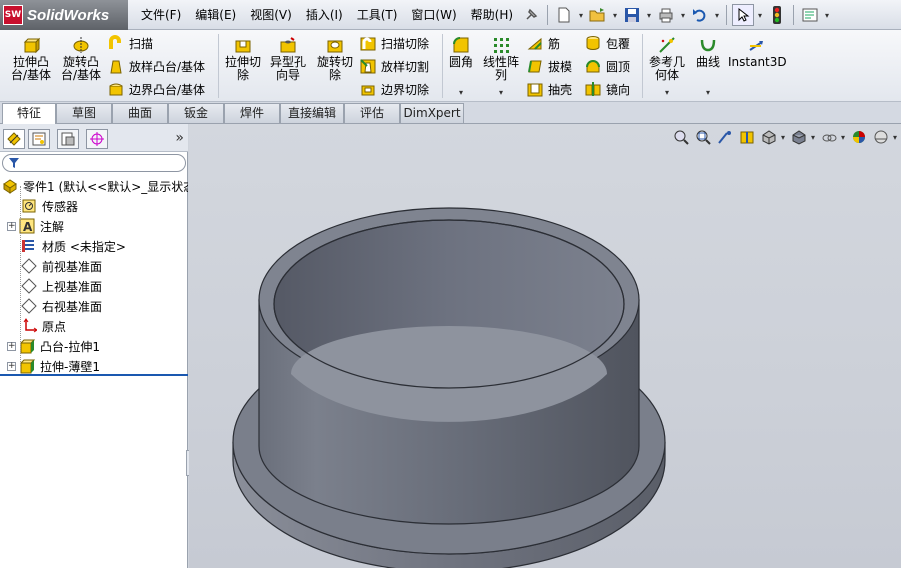 The image size is (901, 568). I want to click on menu-edit: 编辑(E), so click(215, 15).